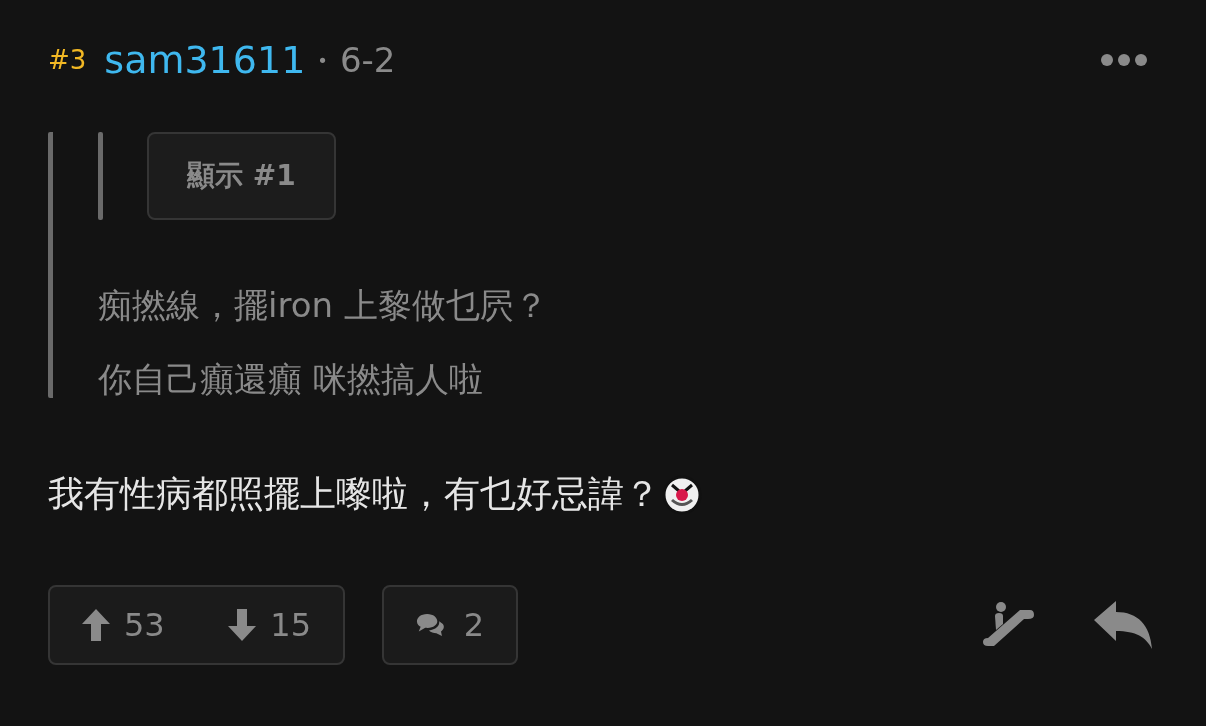 The image size is (1206, 726). I want to click on downvote-button: 15, so click(269, 625).